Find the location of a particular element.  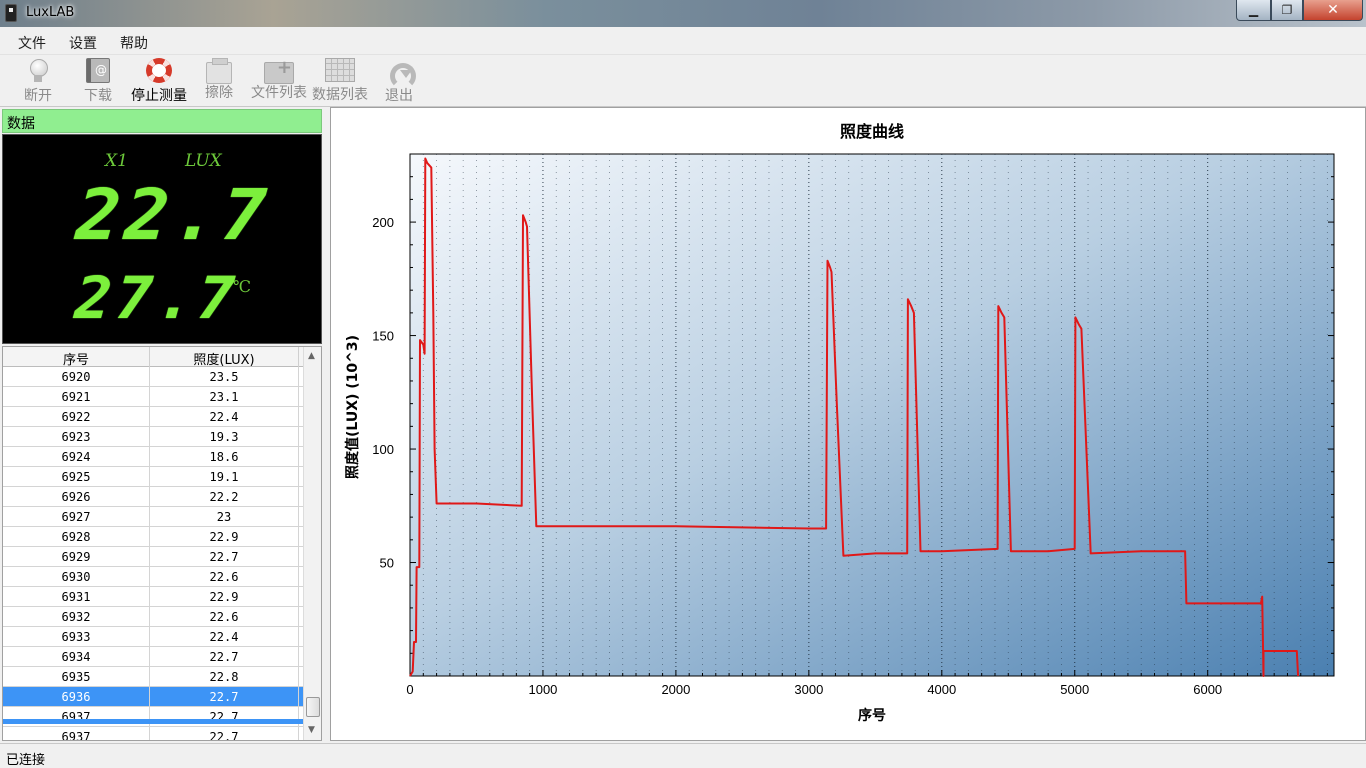

table-row: 6929 22.7 is located at coordinates (153, 557).